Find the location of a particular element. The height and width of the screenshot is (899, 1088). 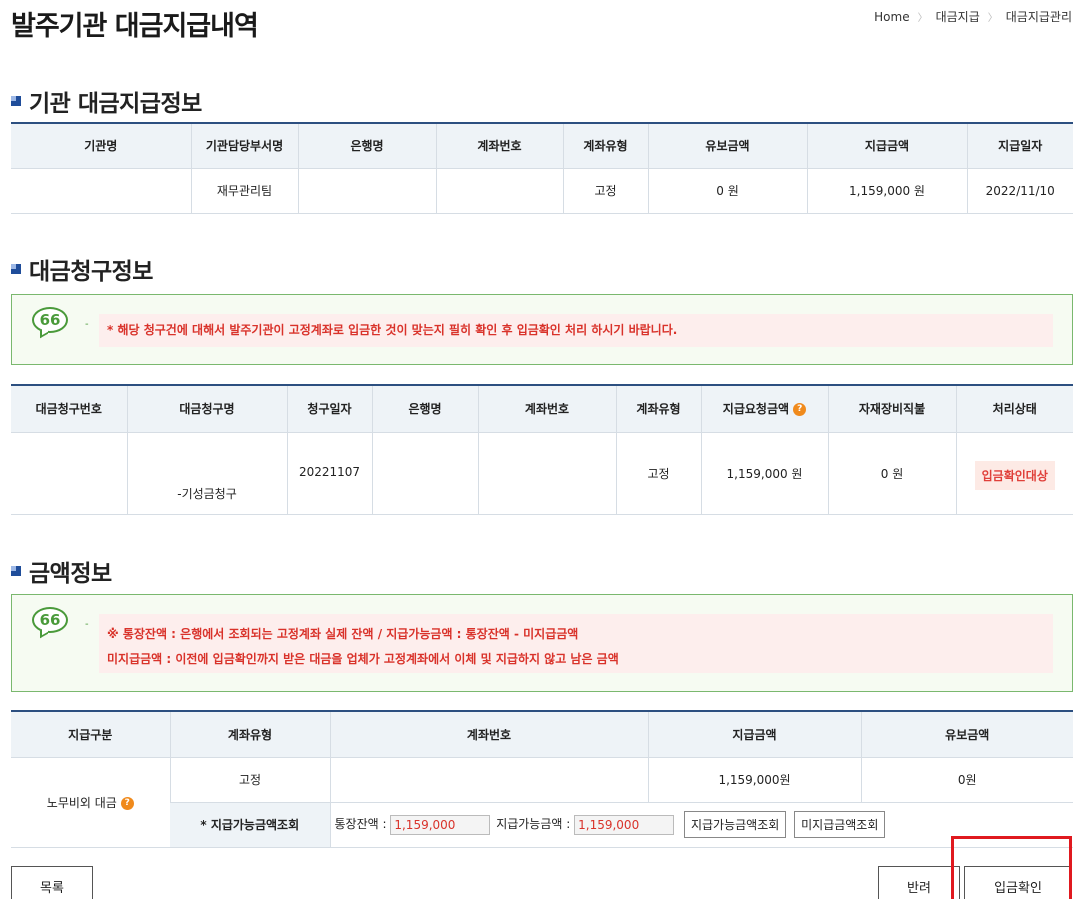

balance-input: 1,159,000 is located at coordinates (440, 824).